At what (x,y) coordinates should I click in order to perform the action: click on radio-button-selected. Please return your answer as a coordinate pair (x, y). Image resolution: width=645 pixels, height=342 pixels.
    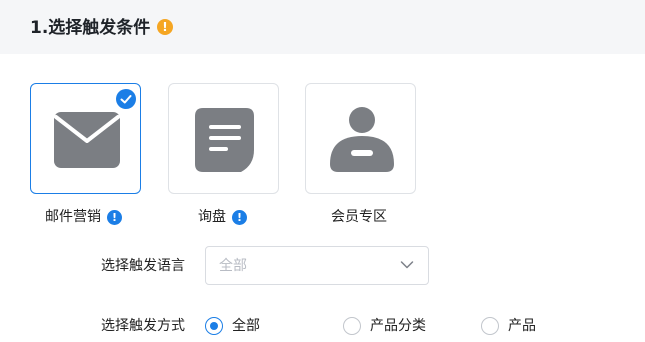
    Looking at the image, I should click on (214, 326).